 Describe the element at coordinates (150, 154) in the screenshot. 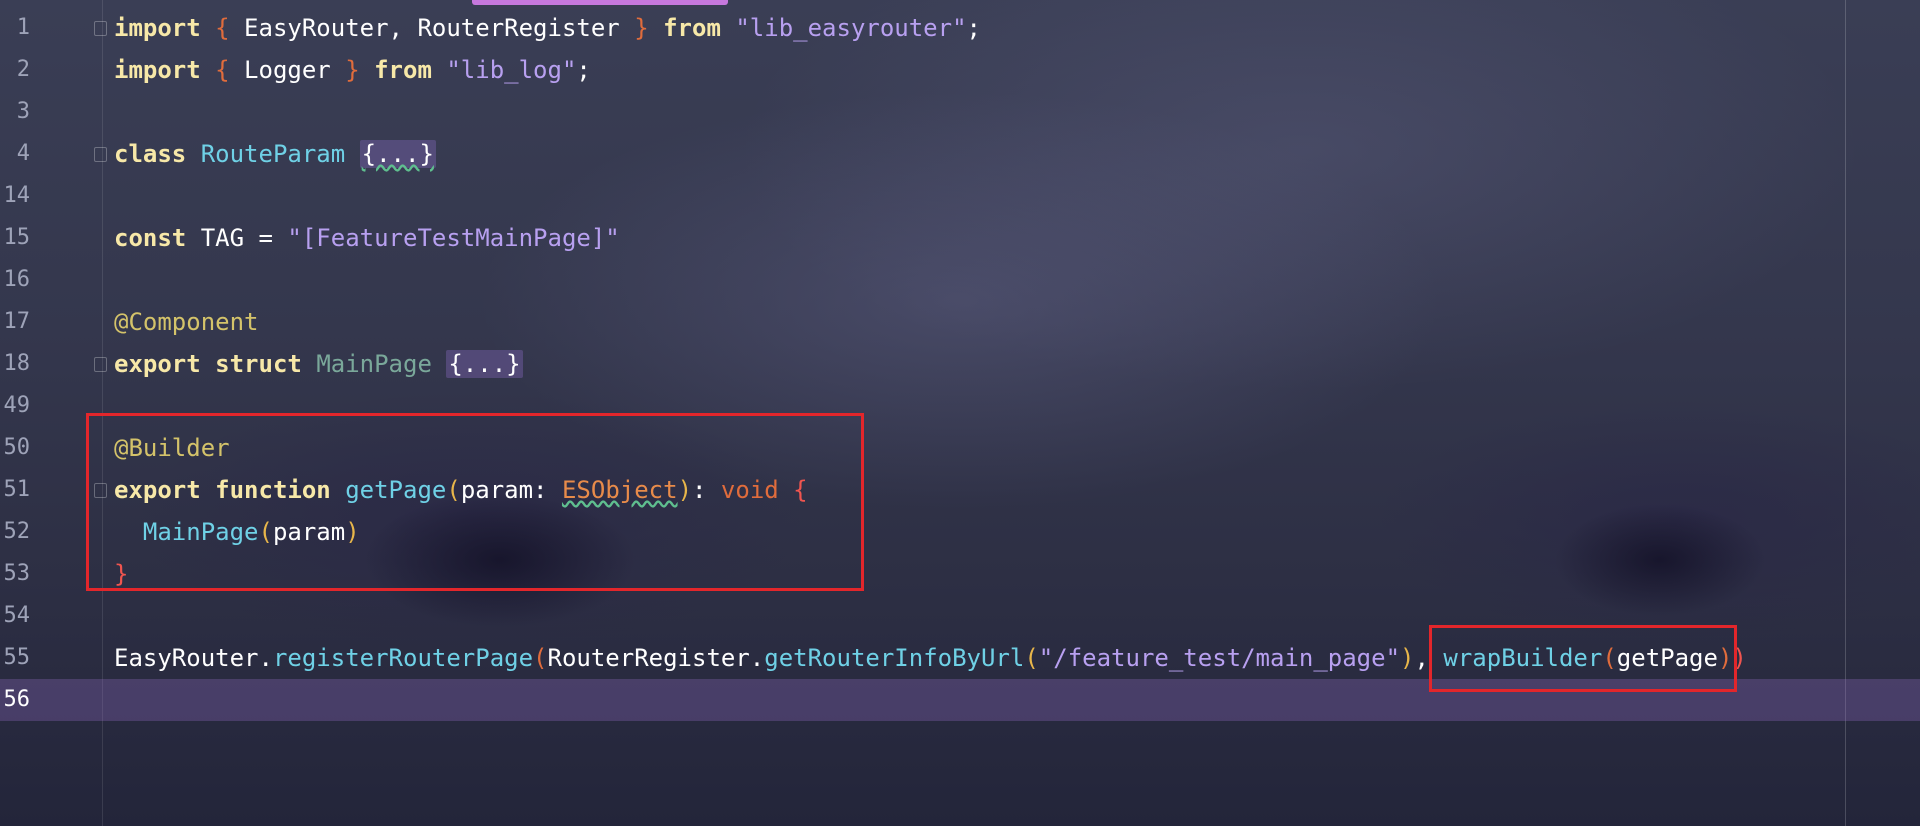

I see `code-token: class` at that location.